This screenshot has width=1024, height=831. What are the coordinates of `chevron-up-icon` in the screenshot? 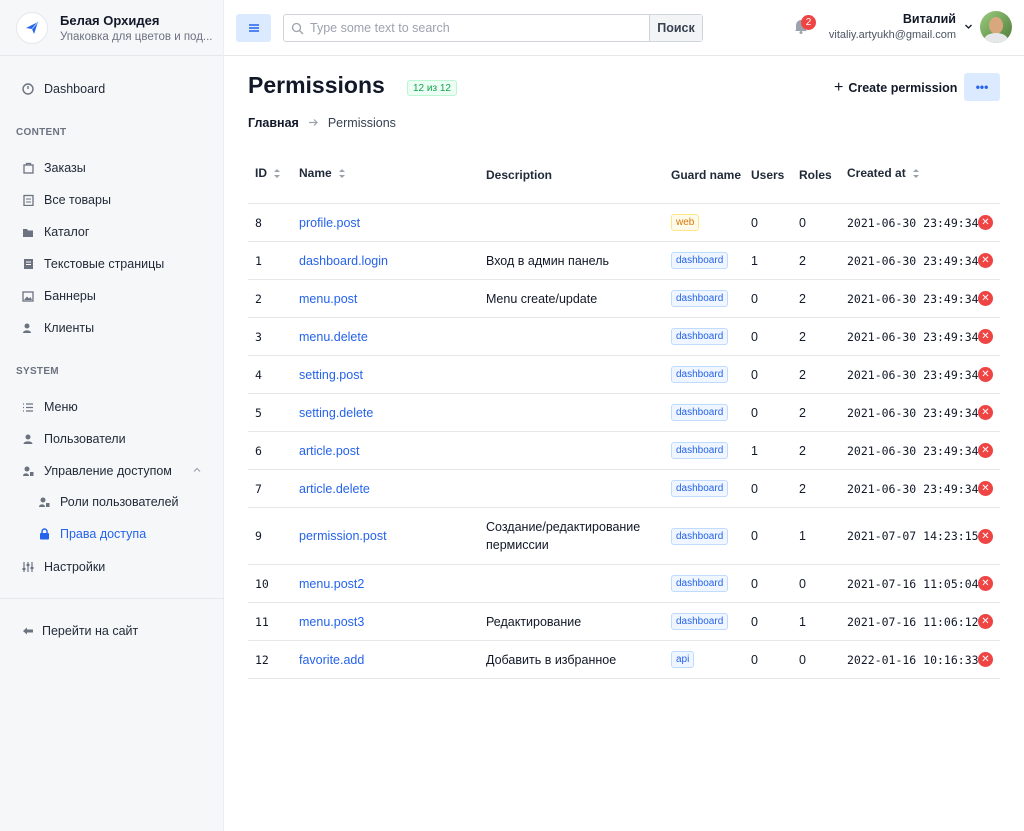 It's located at (197, 471).